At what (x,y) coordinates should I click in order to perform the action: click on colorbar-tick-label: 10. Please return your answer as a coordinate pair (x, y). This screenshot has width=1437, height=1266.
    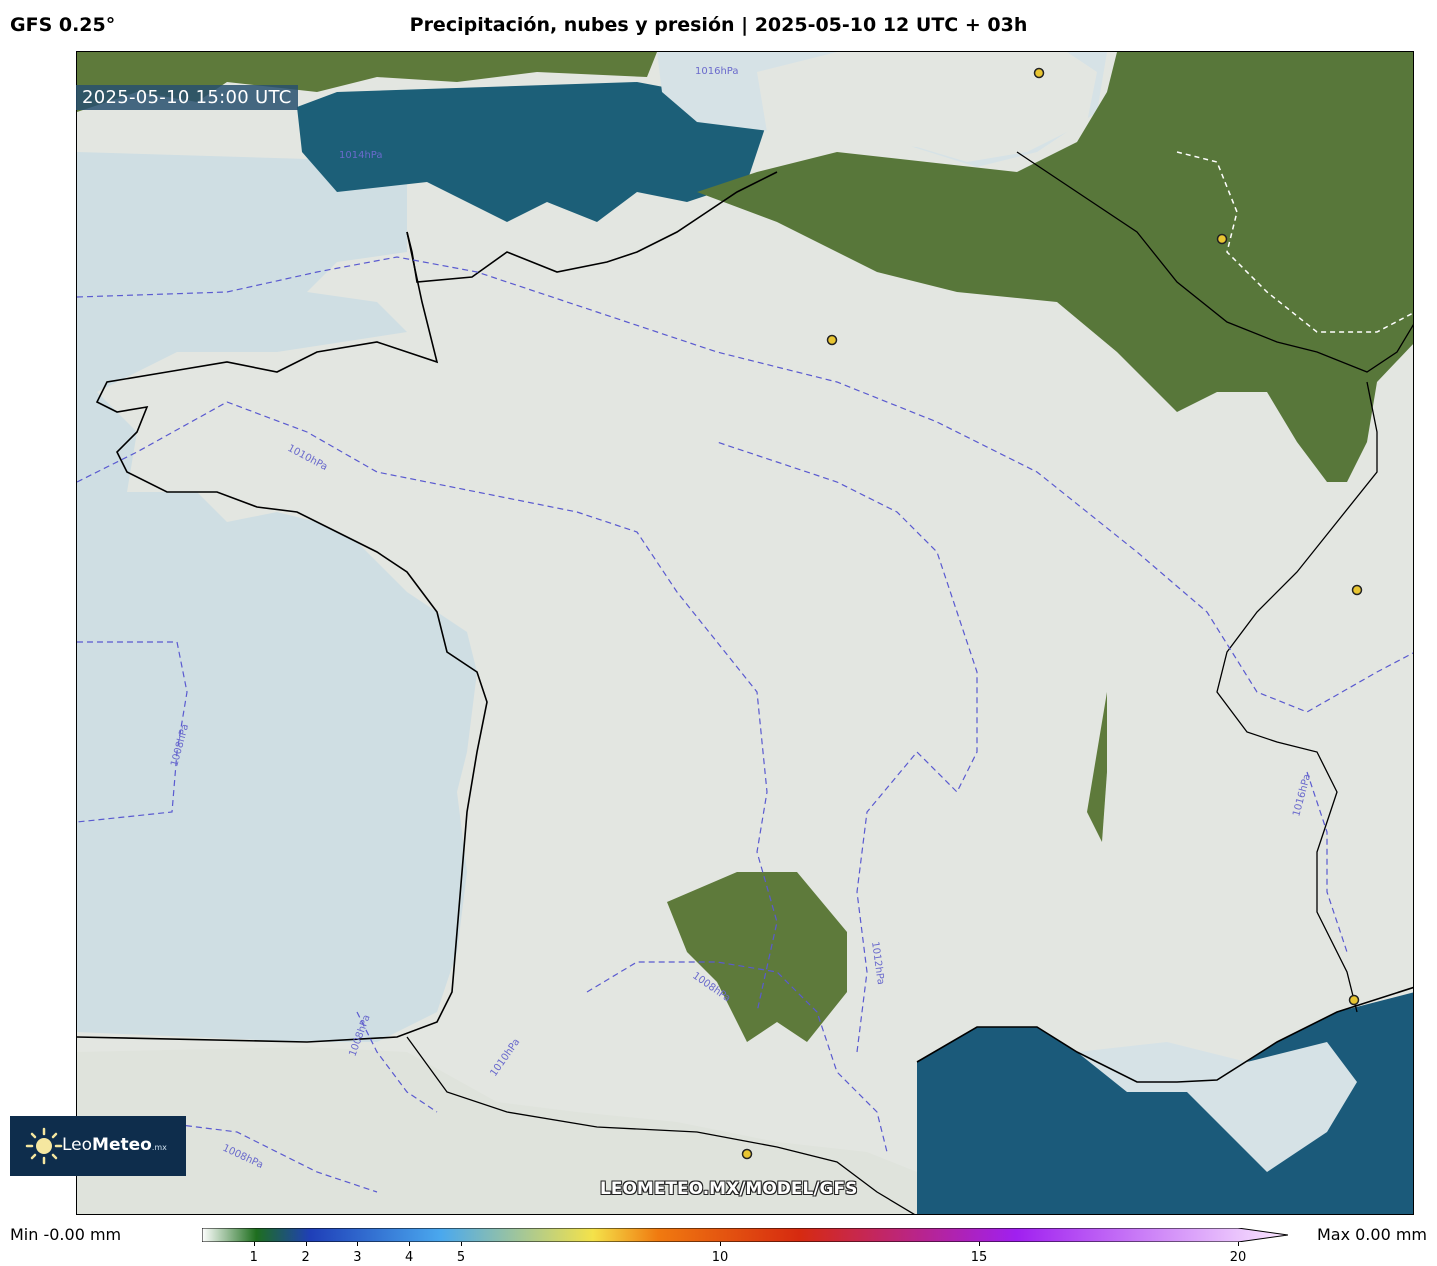
    Looking at the image, I should click on (720, 1257).